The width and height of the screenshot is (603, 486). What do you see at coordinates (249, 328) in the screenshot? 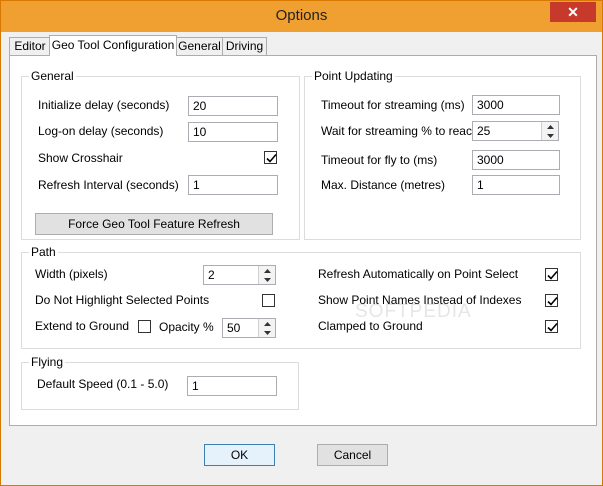
I see `opacity-stepper: 50` at bounding box center [249, 328].